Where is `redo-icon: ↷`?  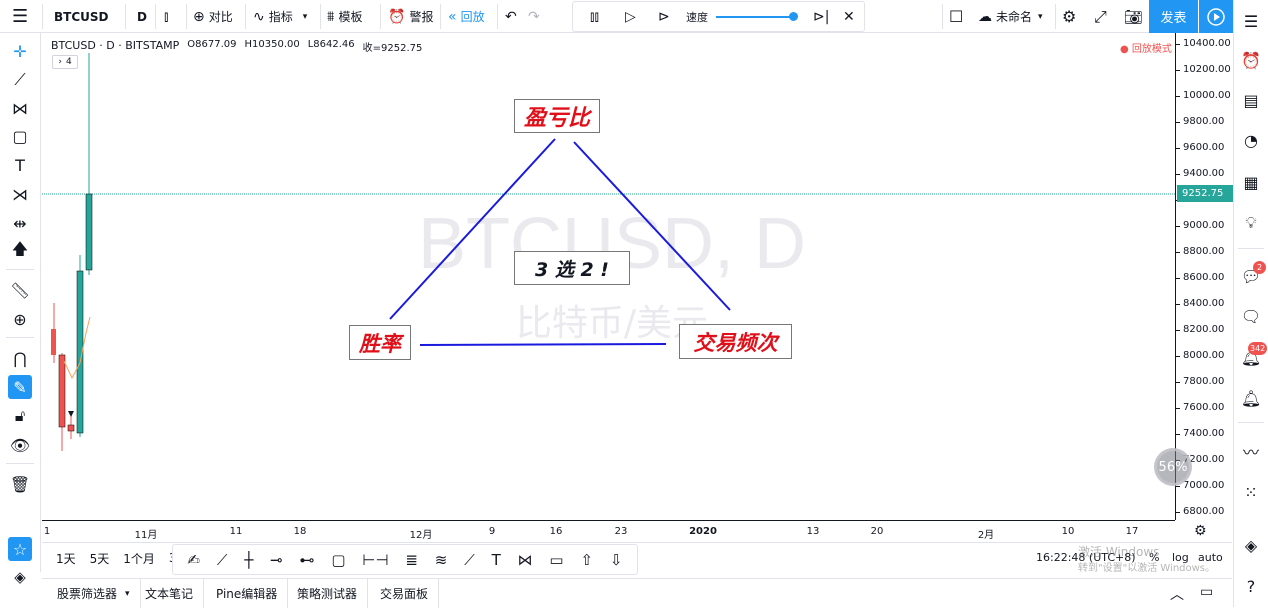
redo-icon: ↷ is located at coordinates (536, 16).